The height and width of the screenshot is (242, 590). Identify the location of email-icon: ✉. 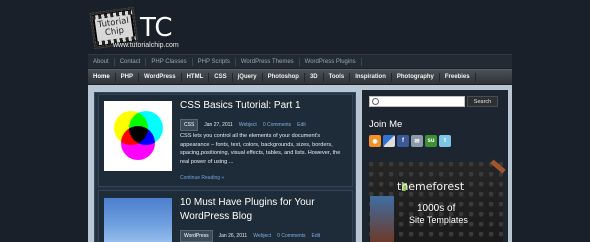
(417, 141).